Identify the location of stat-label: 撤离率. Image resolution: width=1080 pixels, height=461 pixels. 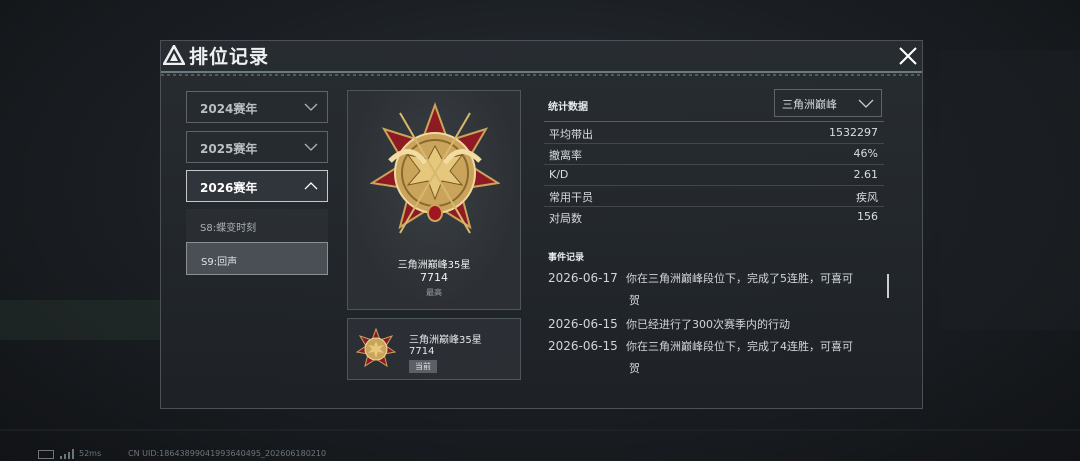
(565, 155).